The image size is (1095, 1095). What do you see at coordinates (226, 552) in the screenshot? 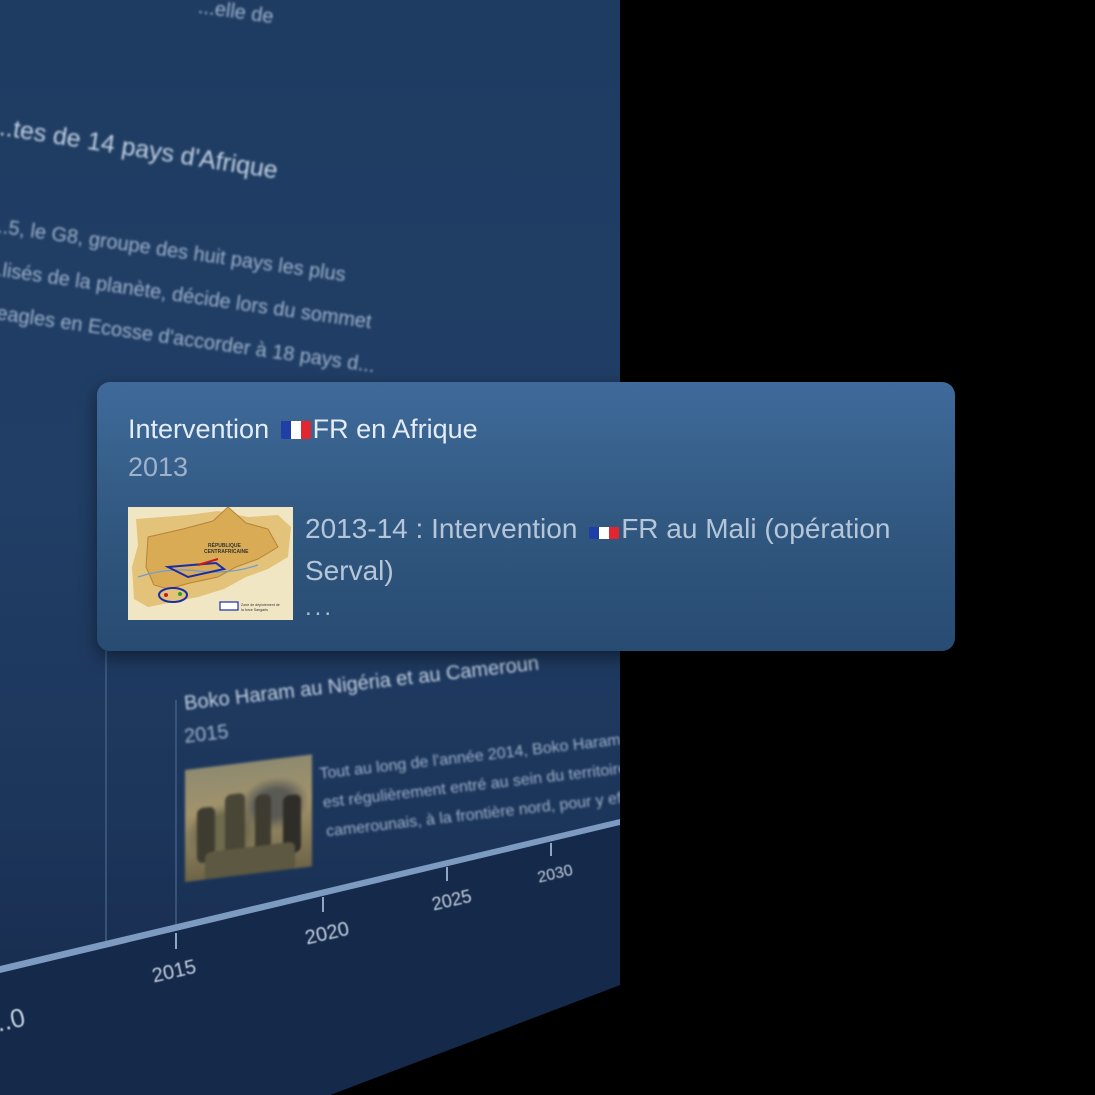
I see `map-title-line-2: CENTRAFRICAINE` at bounding box center [226, 552].